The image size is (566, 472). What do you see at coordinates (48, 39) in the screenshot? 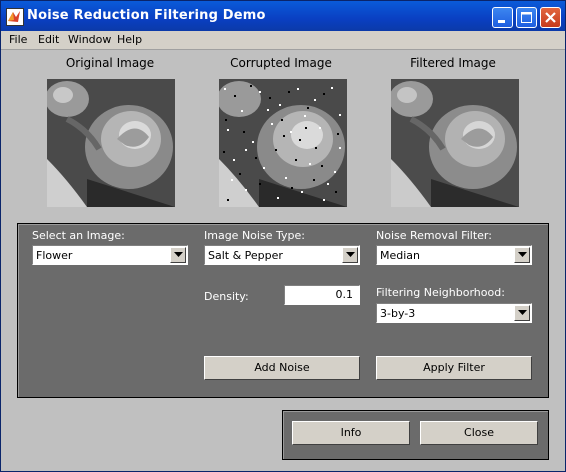
I see `menu-edit: Edit` at bounding box center [48, 39].